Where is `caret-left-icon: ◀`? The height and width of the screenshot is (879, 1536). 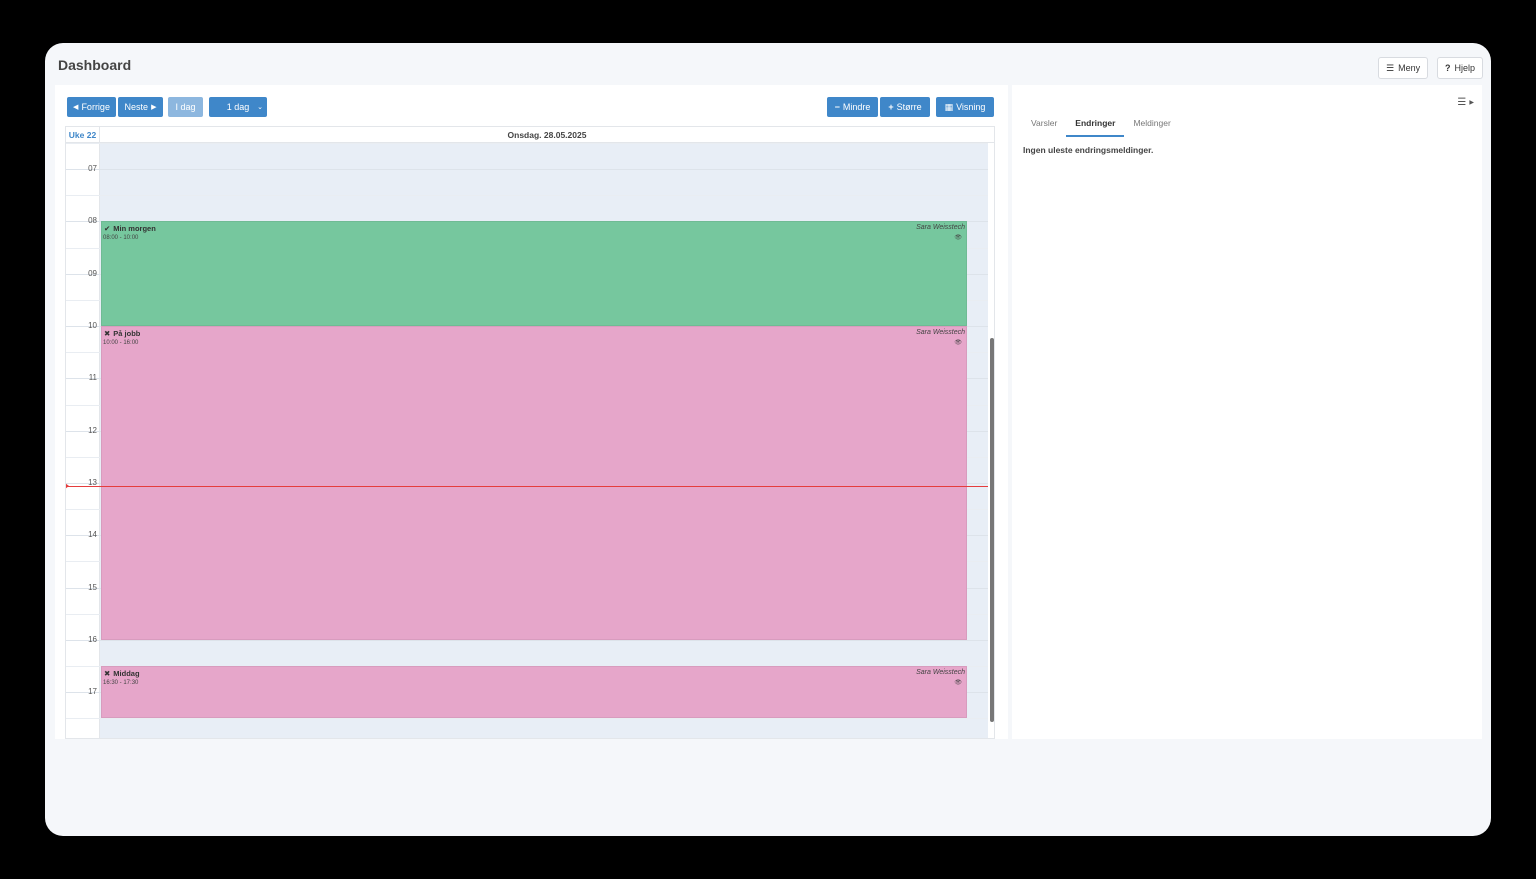
caret-left-icon: ◀ is located at coordinates (76, 107).